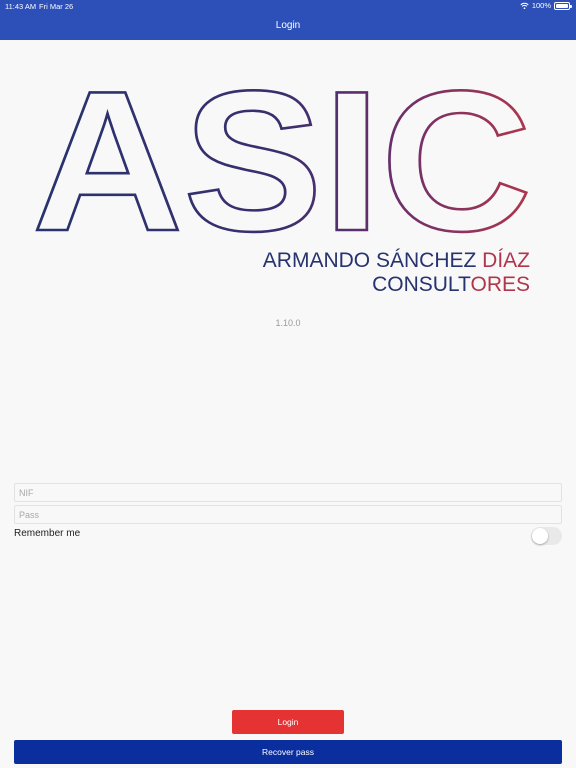  What do you see at coordinates (288, 492) in the screenshot?
I see `nif-input` at bounding box center [288, 492].